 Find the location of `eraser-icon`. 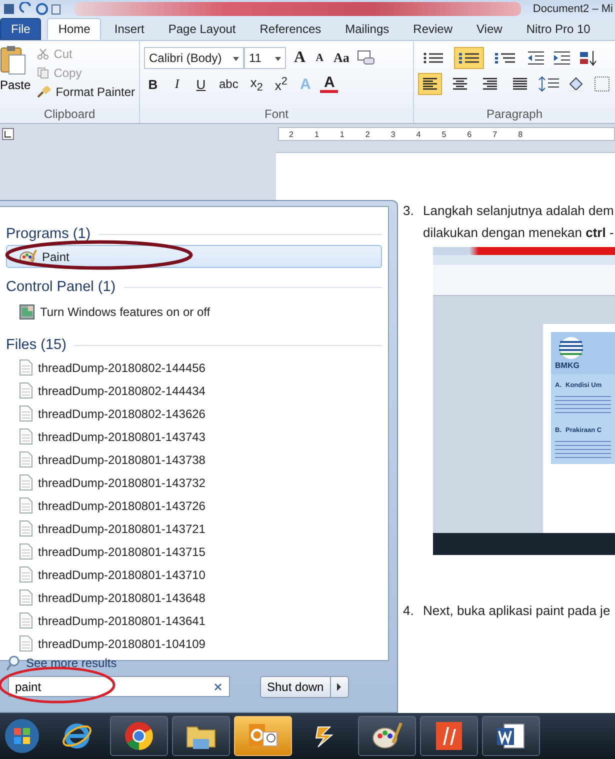

eraser-icon is located at coordinates (366, 58).